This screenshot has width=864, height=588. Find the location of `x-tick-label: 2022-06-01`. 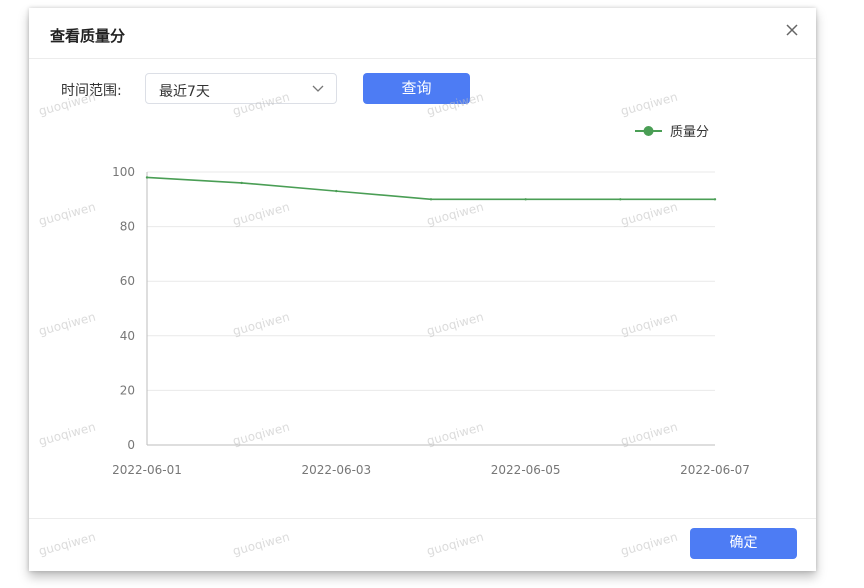

x-tick-label: 2022-06-01 is located at coordinates (147, 470).